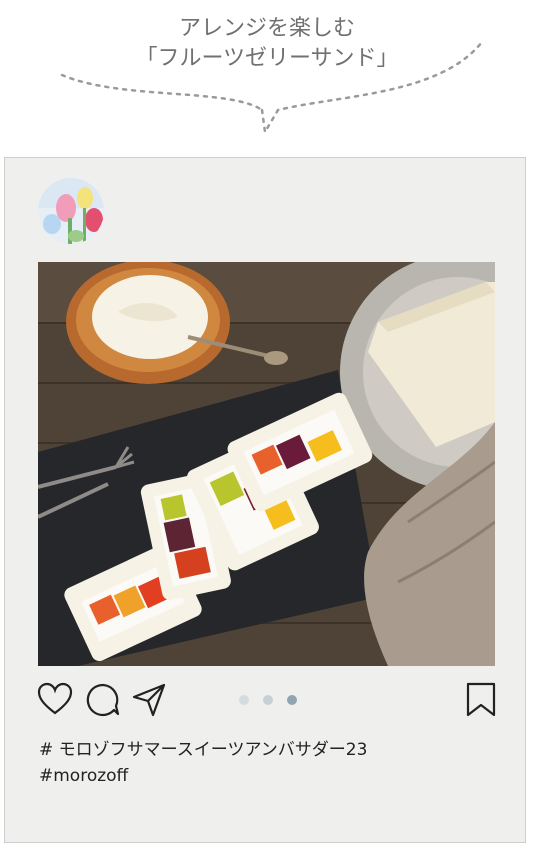  I want to click on hashtag-campaign: # モロゾフサマースイーツアンバサダー23, so click(203, 750).